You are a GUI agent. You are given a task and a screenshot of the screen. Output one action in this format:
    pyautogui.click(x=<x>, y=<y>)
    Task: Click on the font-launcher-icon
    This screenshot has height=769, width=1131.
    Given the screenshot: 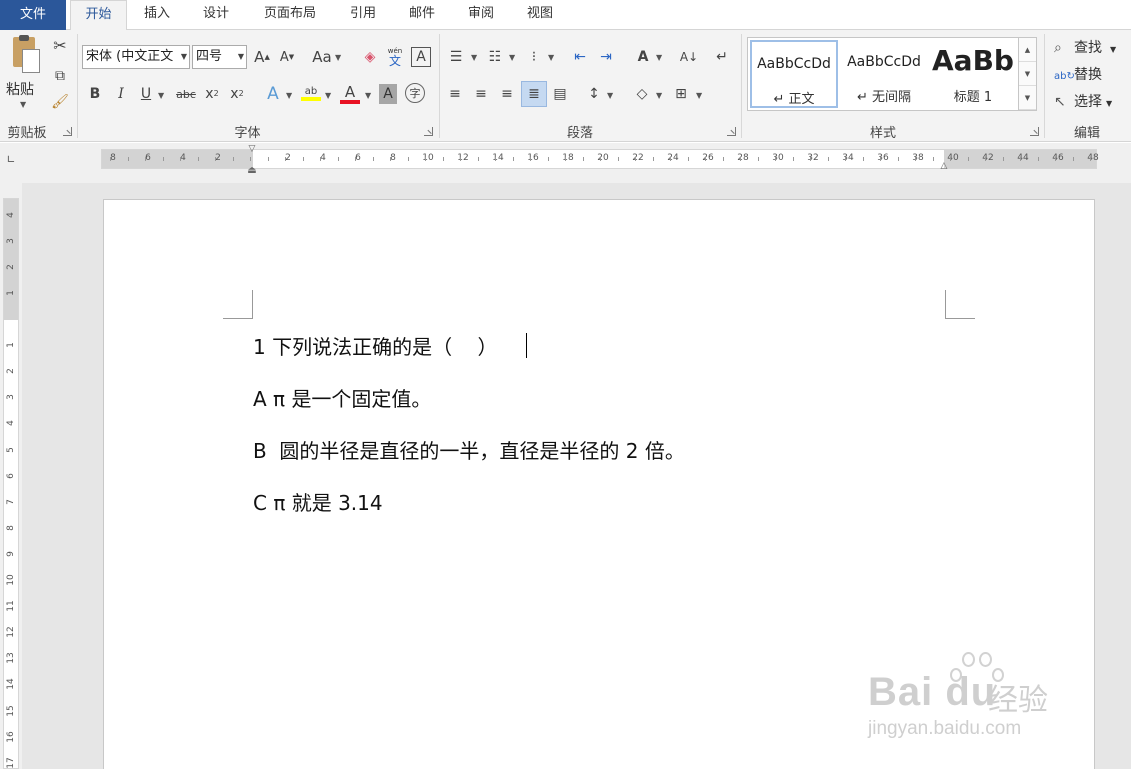 What is the action you would take?
    pyautogui.click(x=428, y=131)
    